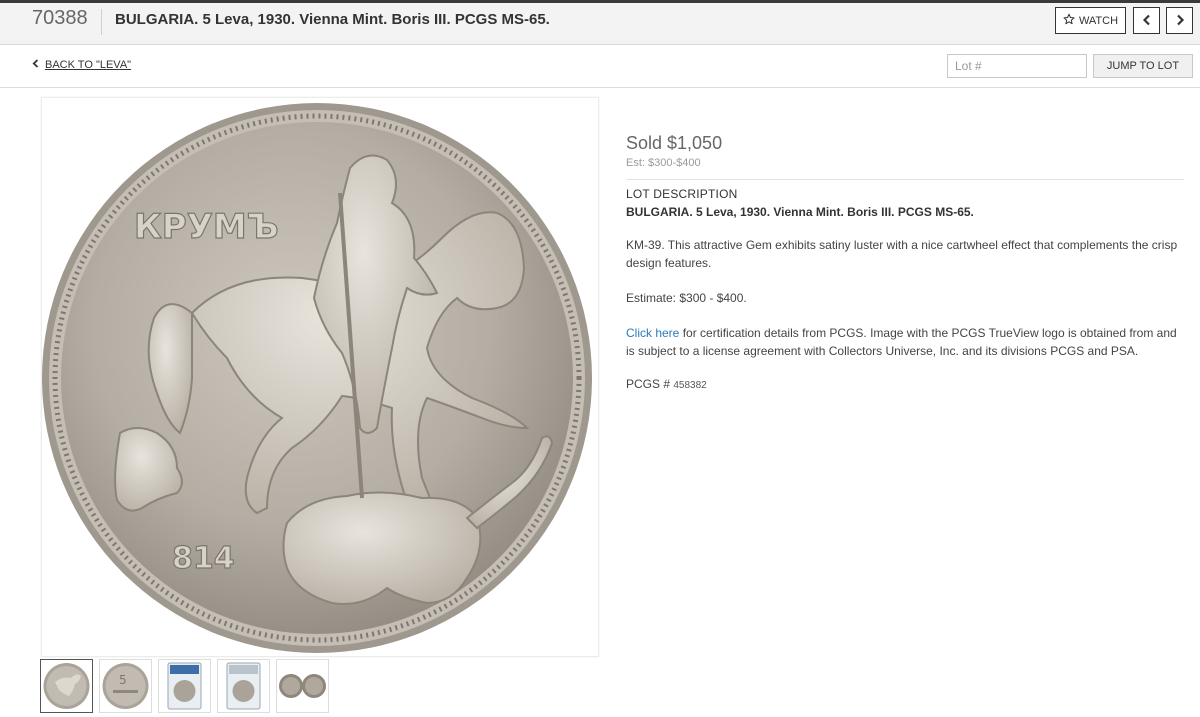 Image resolution: width=1200 pixels, height=717 pixels. What do you see at coordinates (650, 384) in the screenshot?
I see `pcgs-label: PCGS #` at bounding box center [650, 384].